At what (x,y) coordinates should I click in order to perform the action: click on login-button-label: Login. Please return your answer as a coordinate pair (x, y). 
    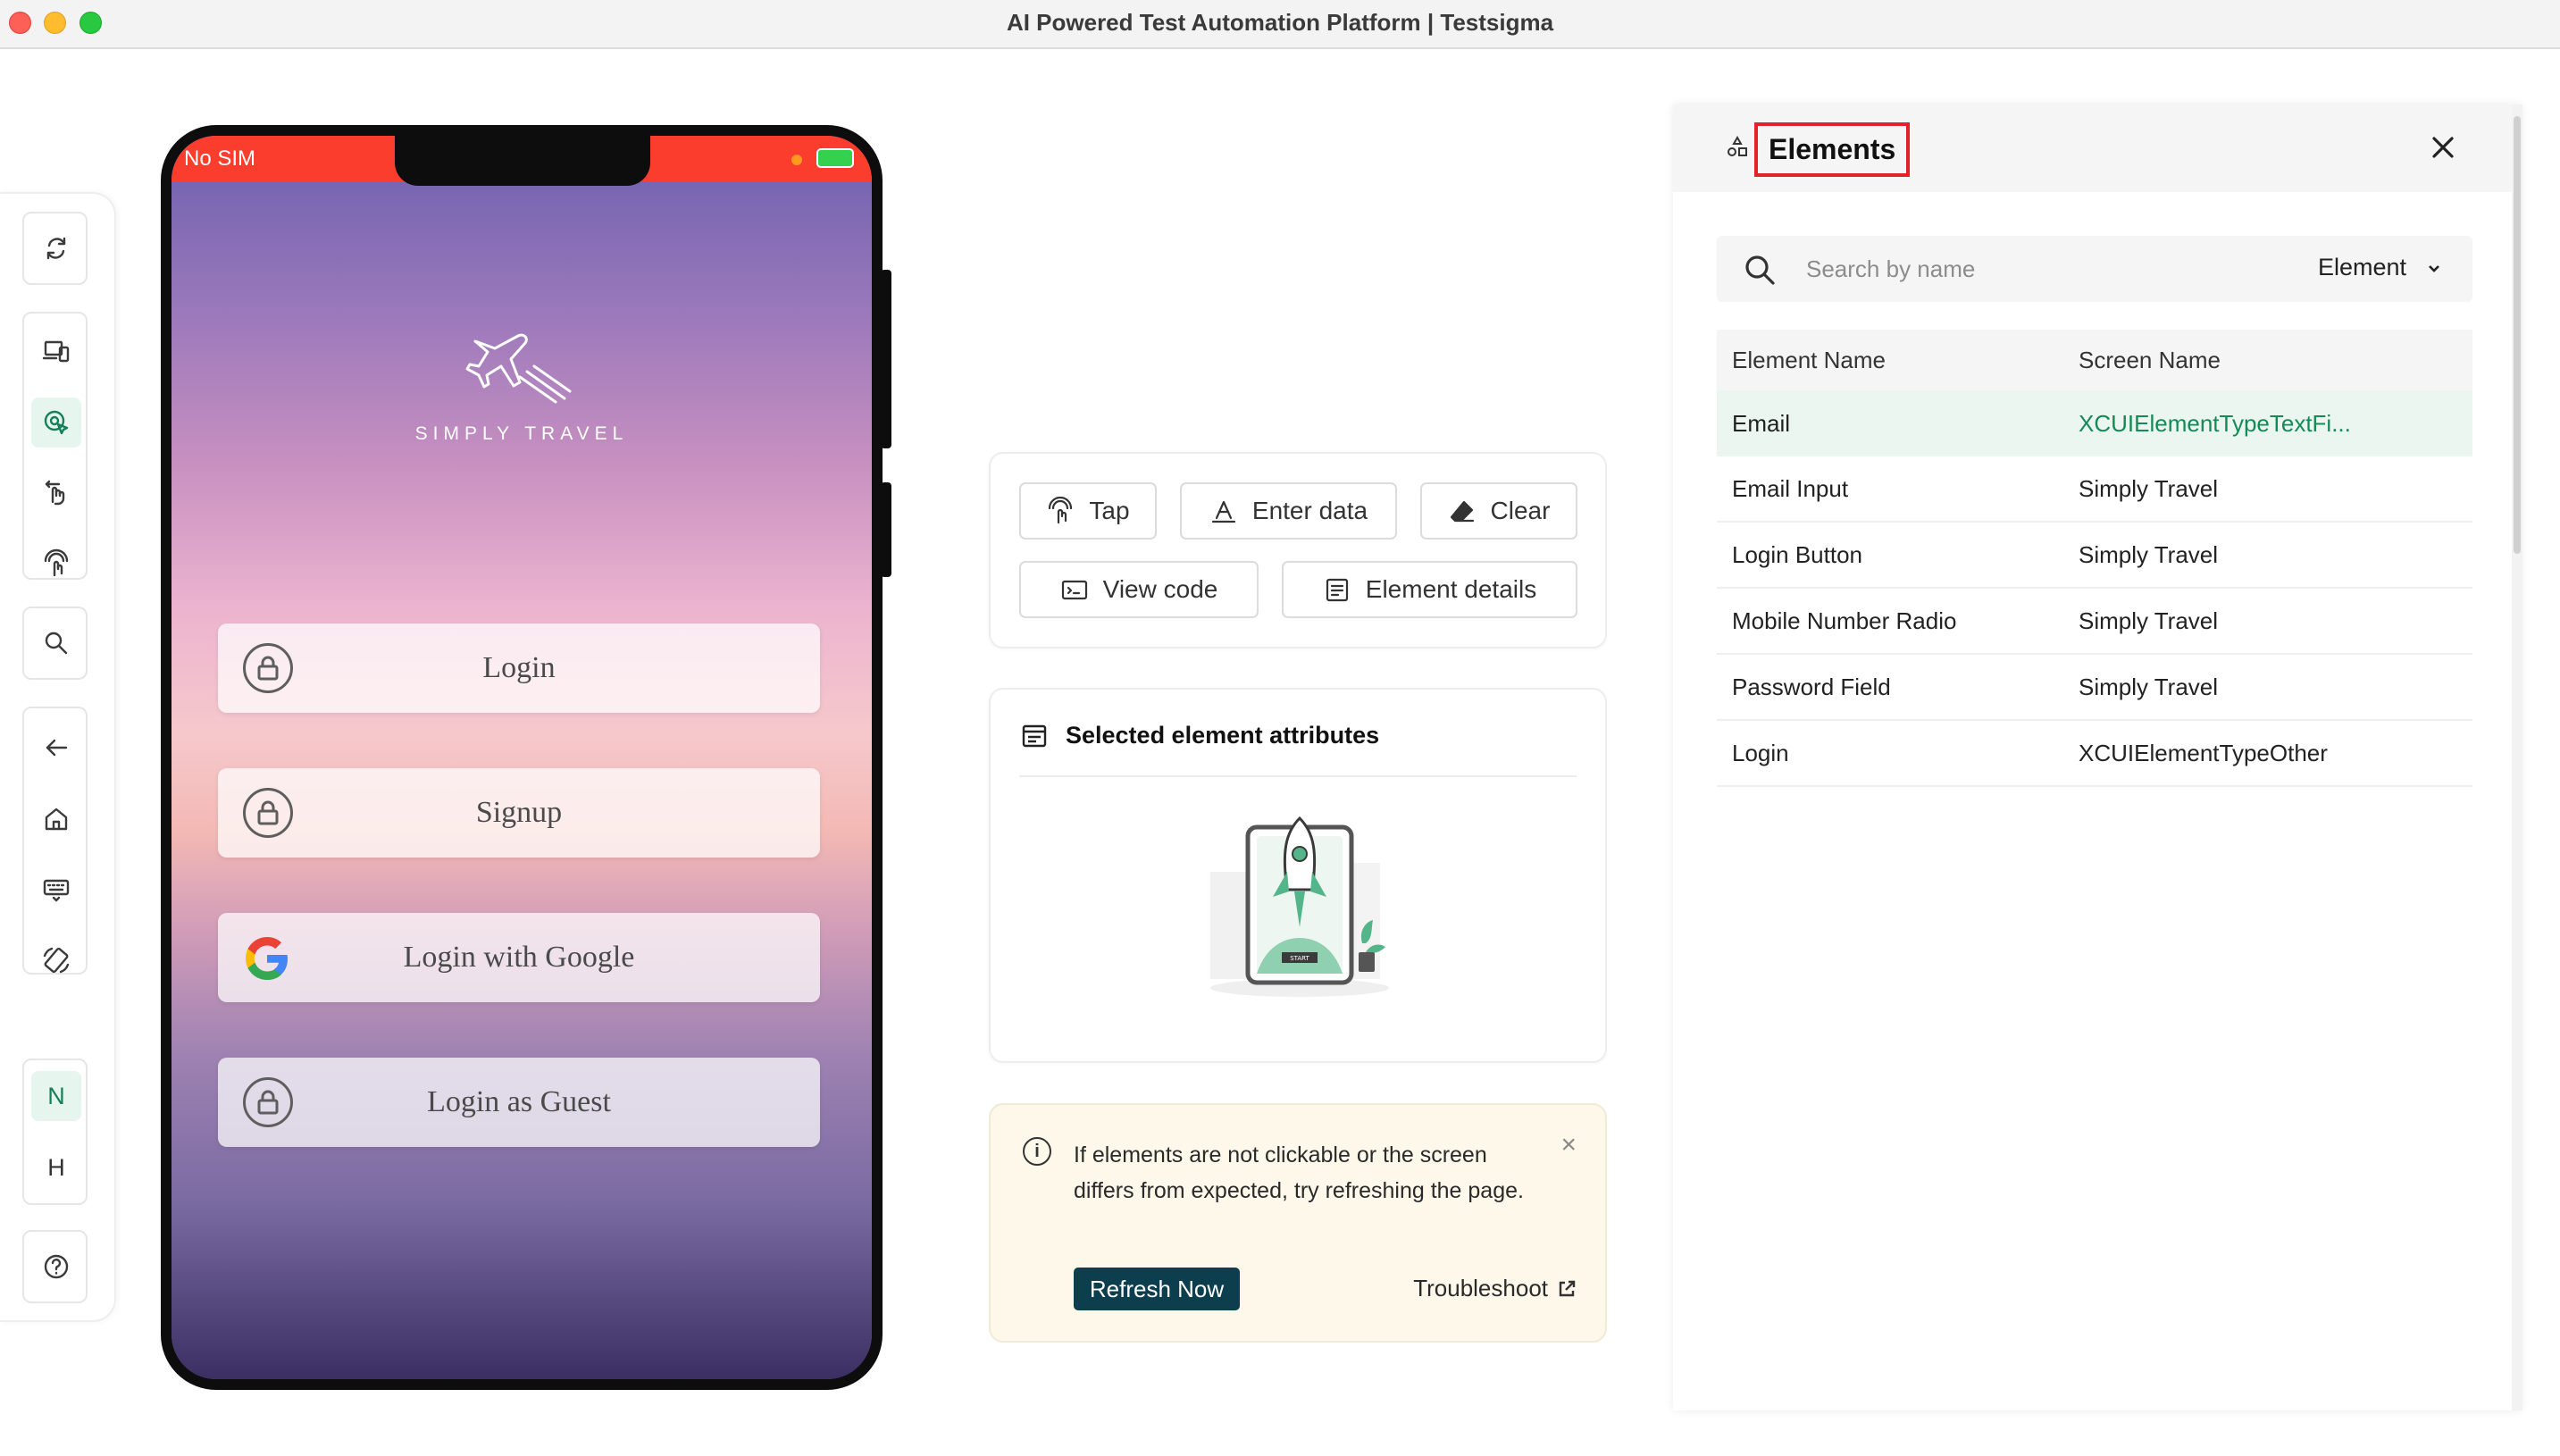
    Looking at the image, I should click on (519, 667).